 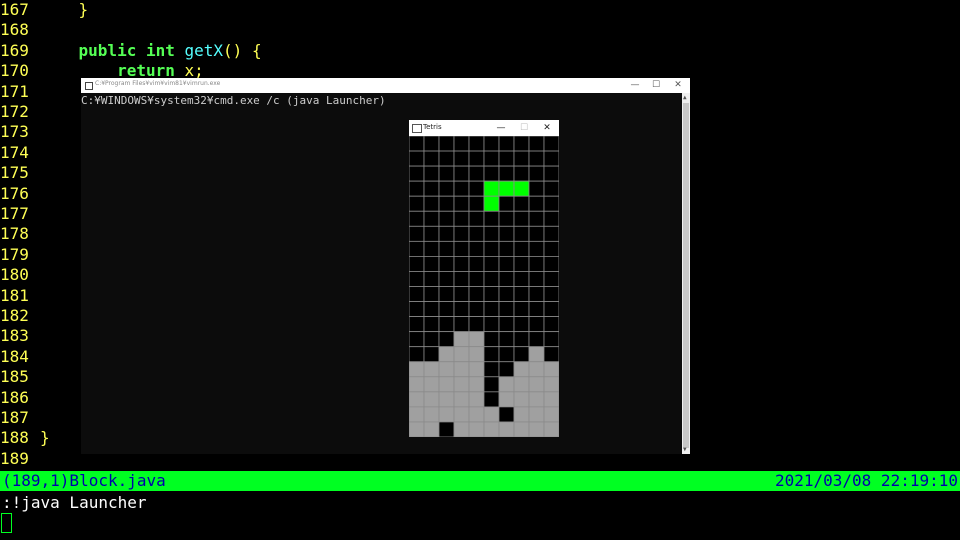 What do you see at coordinates (20, 398) in the screenshot?
I see `editor-line: 186` at bounding box center [20, 398].